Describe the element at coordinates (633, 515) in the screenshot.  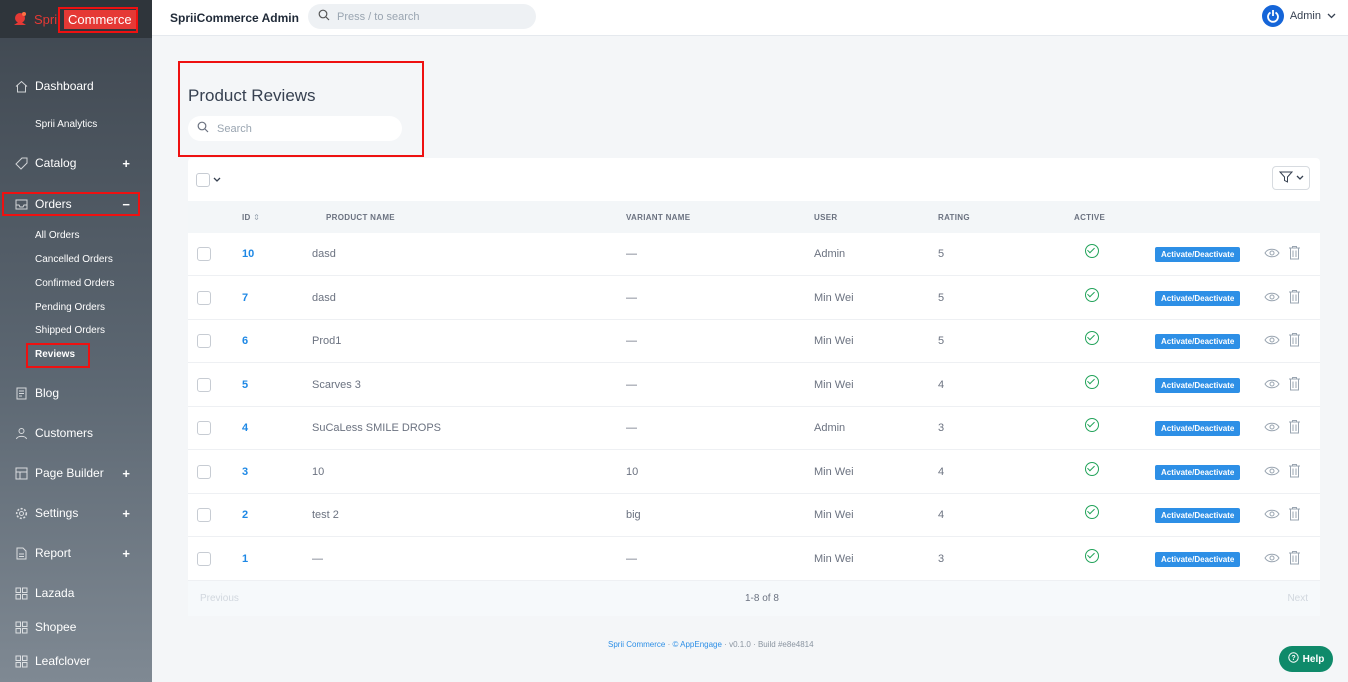
I see `variant-name: big` at that location.